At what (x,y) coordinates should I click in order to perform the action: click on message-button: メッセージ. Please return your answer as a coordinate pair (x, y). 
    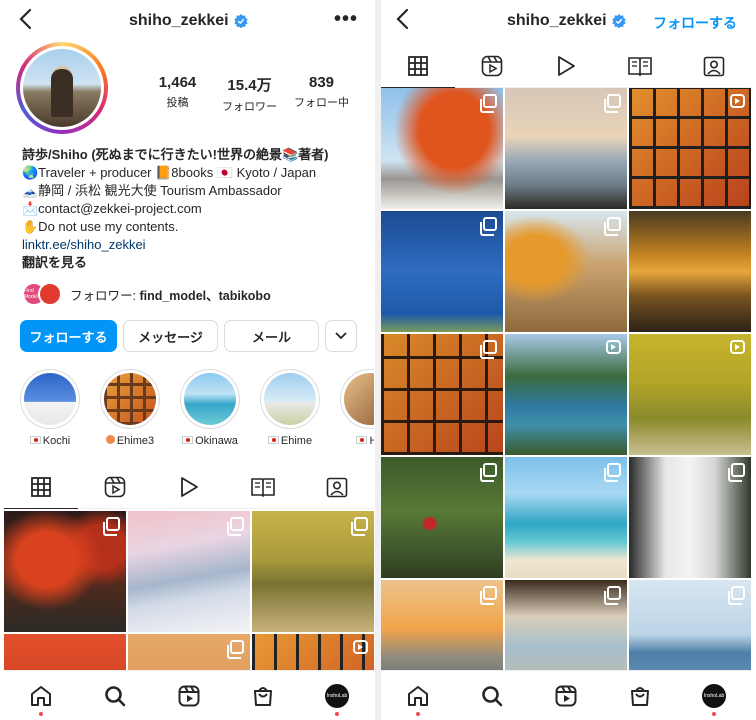
    Looking at the image, I should click on (170, 336).